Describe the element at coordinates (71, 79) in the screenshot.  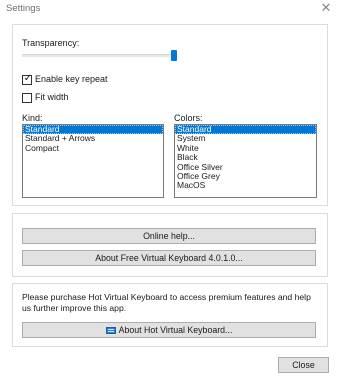
I see `enable-key-repeat-label: Enable key repeat` at that location.